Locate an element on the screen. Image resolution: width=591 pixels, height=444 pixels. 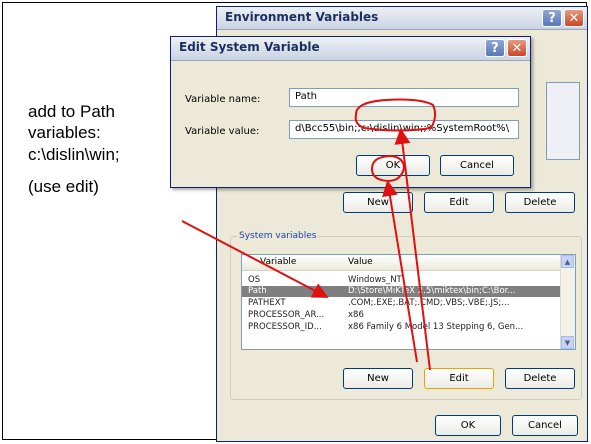
variable-name-label: Variable name: is located at coordinates (223, 99).